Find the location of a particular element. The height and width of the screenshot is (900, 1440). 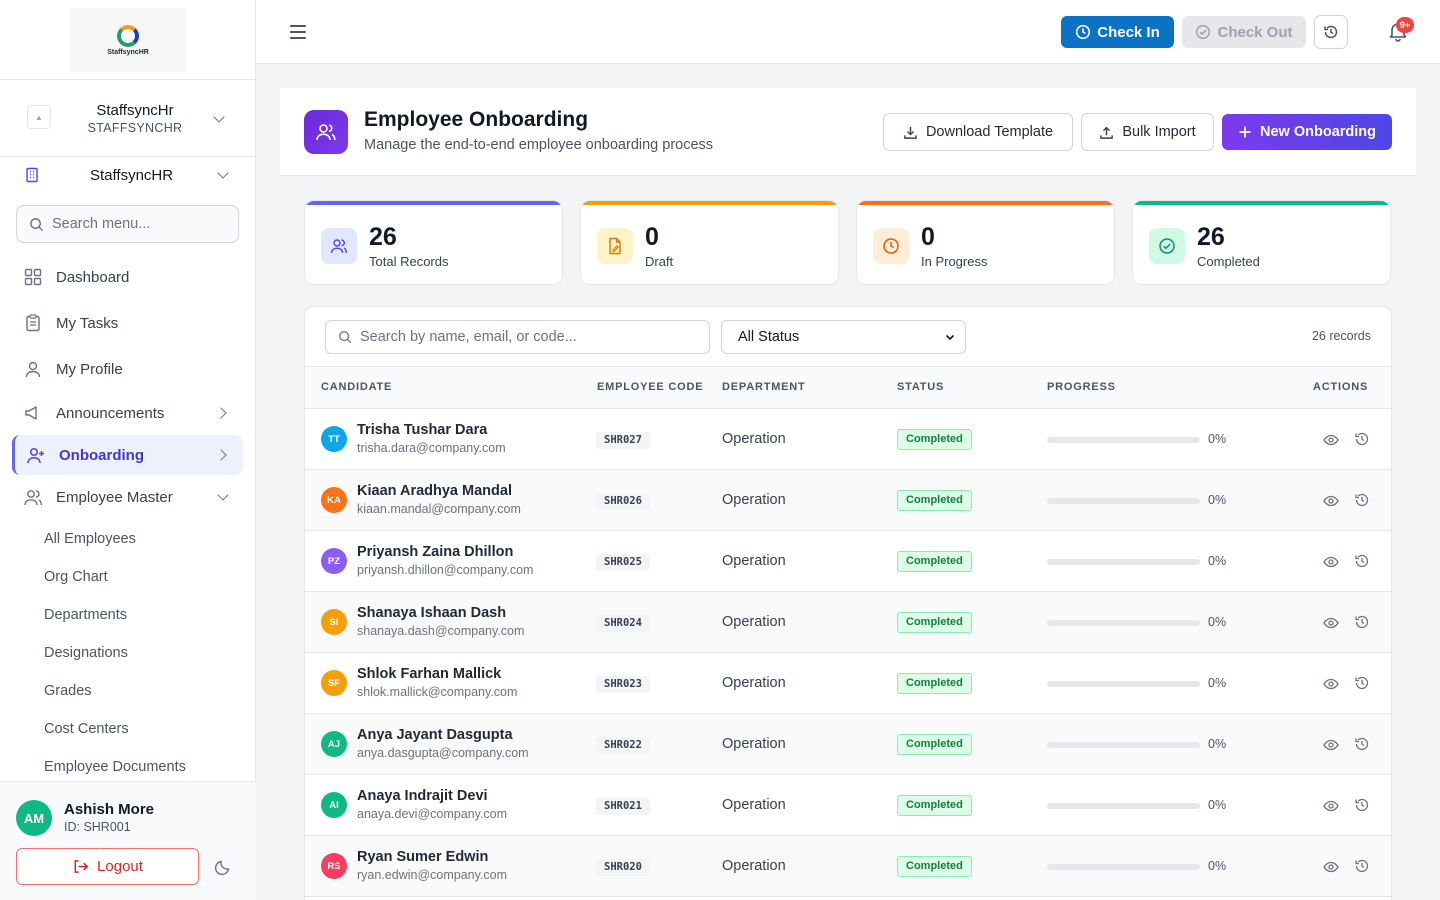

column-header-department: DEPARTMENT is located at coordinates (764, 387).